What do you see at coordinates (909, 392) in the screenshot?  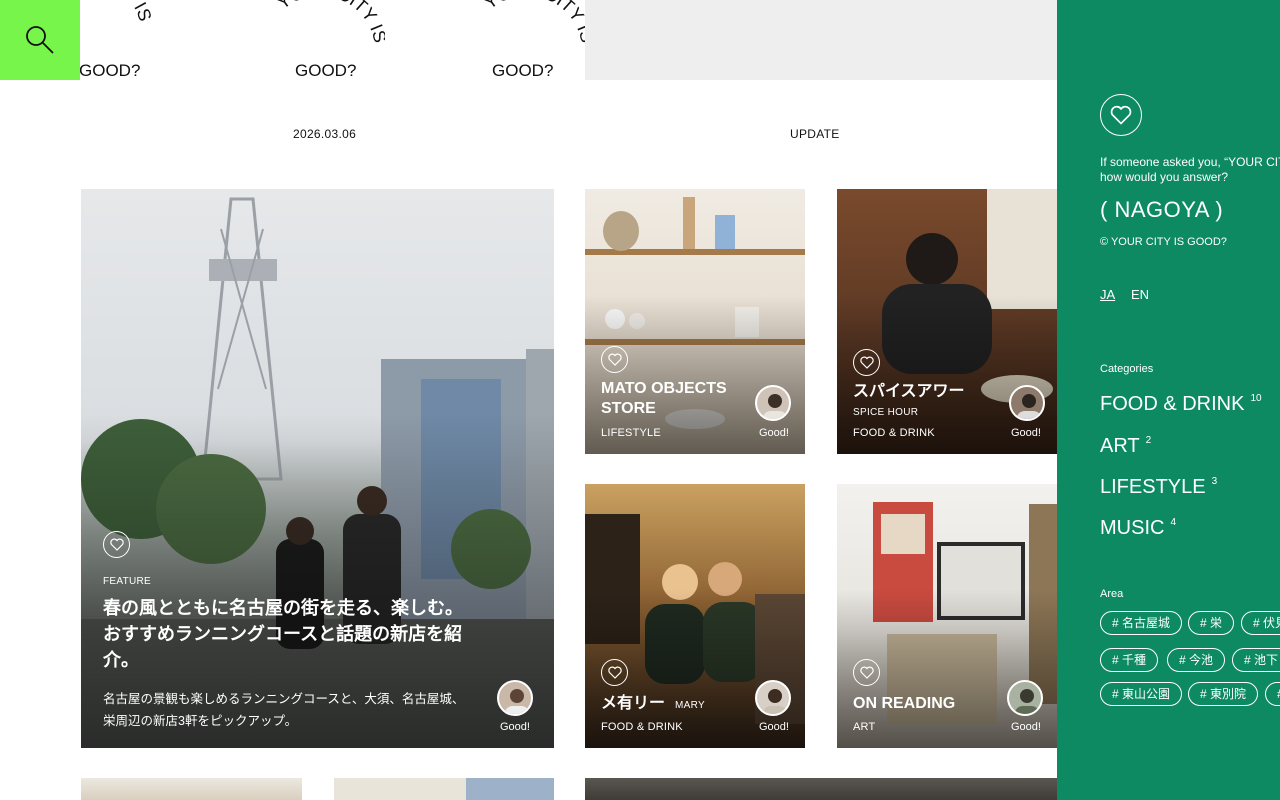 I see `card-title: スパイスアワー` at bounding box center [909, 392].